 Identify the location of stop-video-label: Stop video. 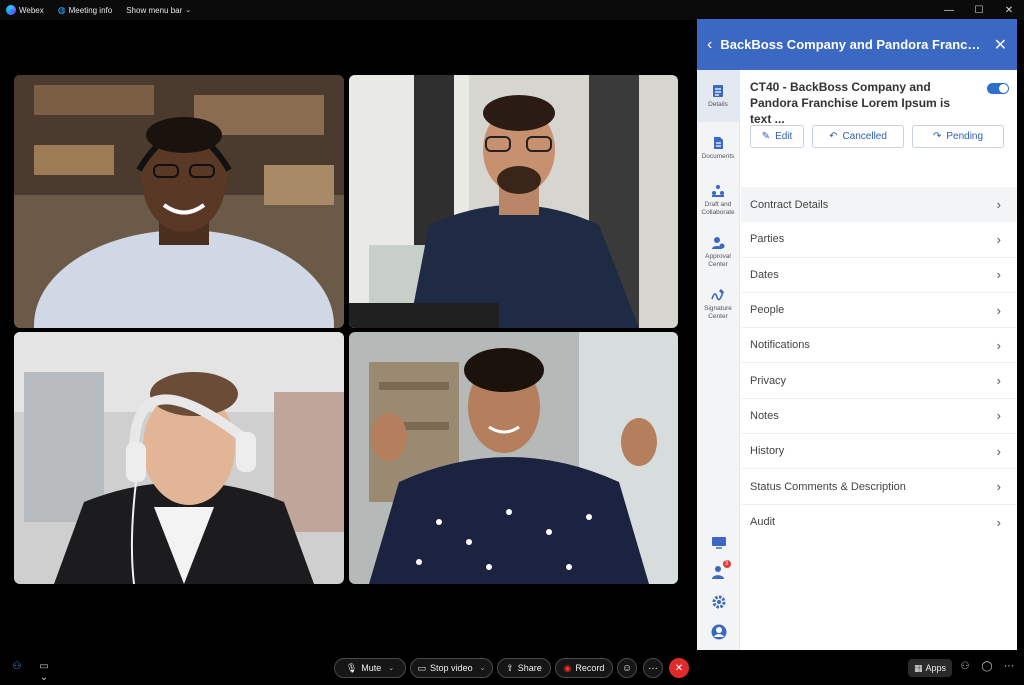
(451, 668).